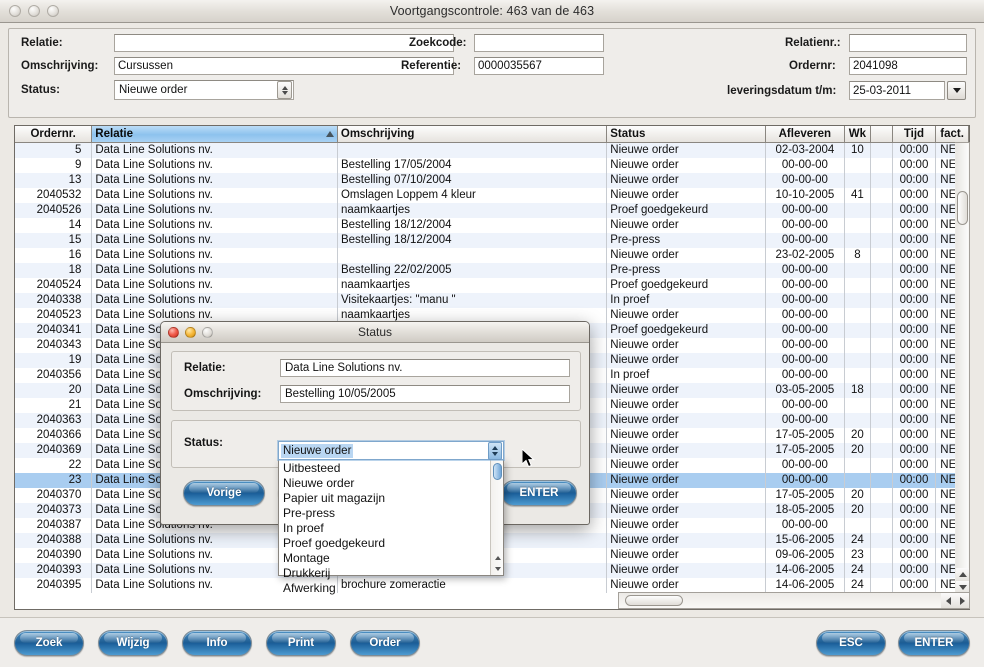 The height and width of the screenshot is (667, 984). What do you see at coordinates (284, 90) in the screenshot?
I see `stepper-arrows-icon` at bounding box center [284, 90].